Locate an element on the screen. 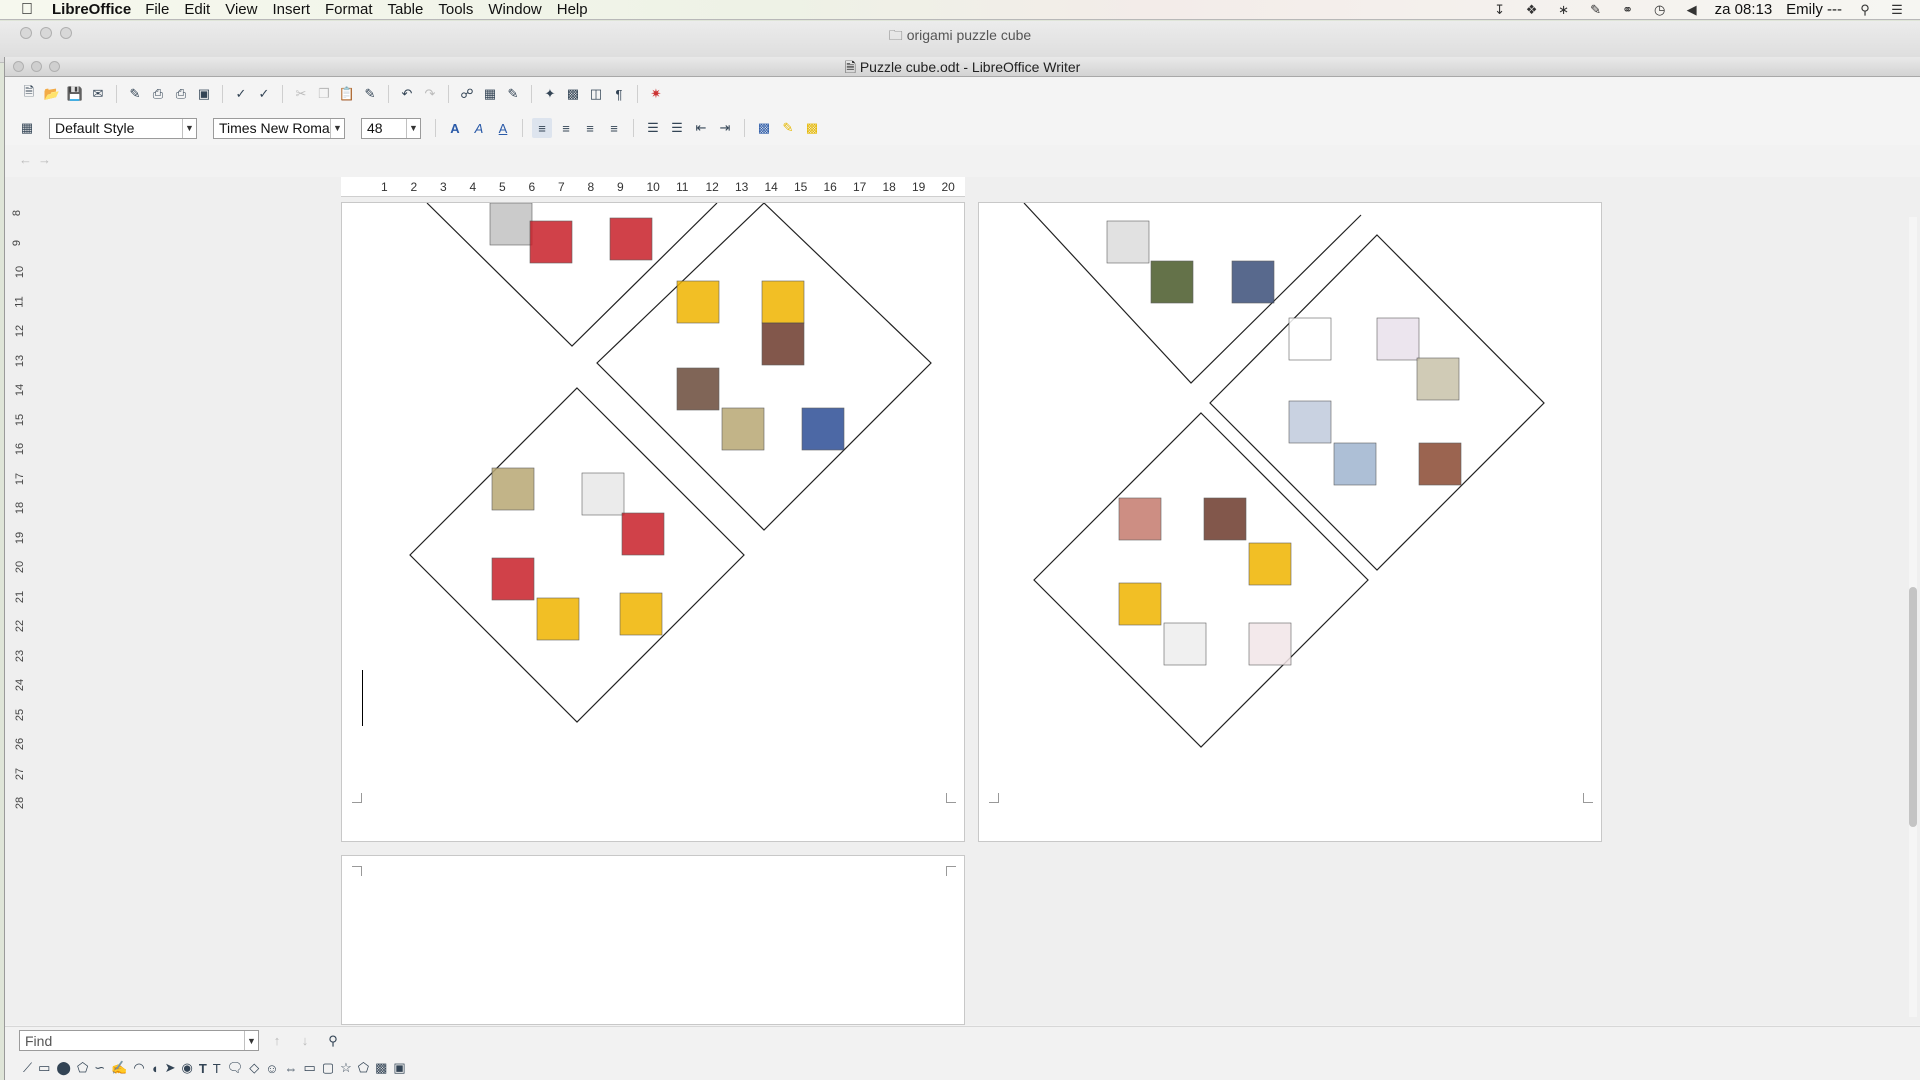 The width and height of the screenshot is (1920, 1080). callout-tool-icon: 🗨 is located at coordinates (235, 1068).